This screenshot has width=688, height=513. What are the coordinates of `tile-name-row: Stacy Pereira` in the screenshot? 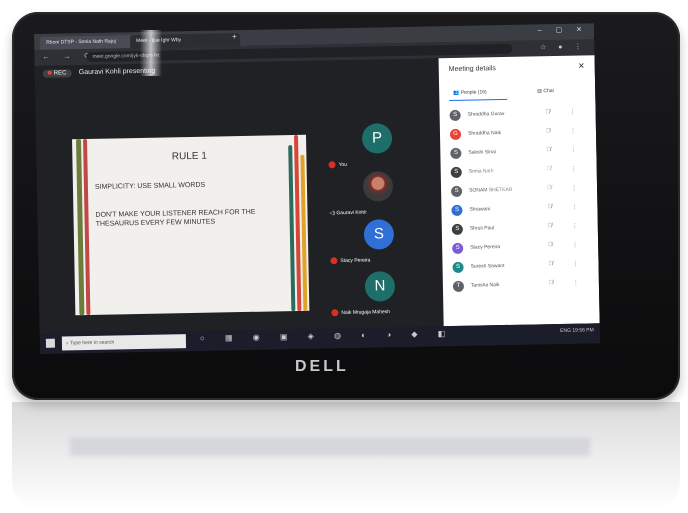 It's located at (350, 261).